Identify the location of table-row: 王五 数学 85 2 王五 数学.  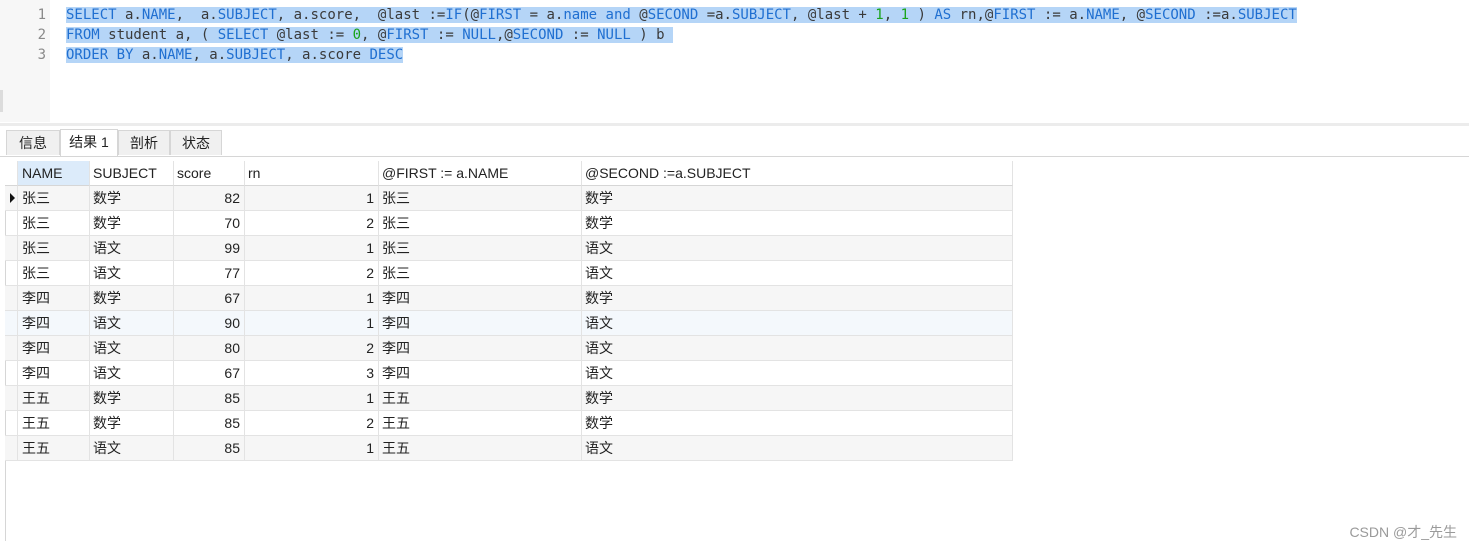
(509, 423).